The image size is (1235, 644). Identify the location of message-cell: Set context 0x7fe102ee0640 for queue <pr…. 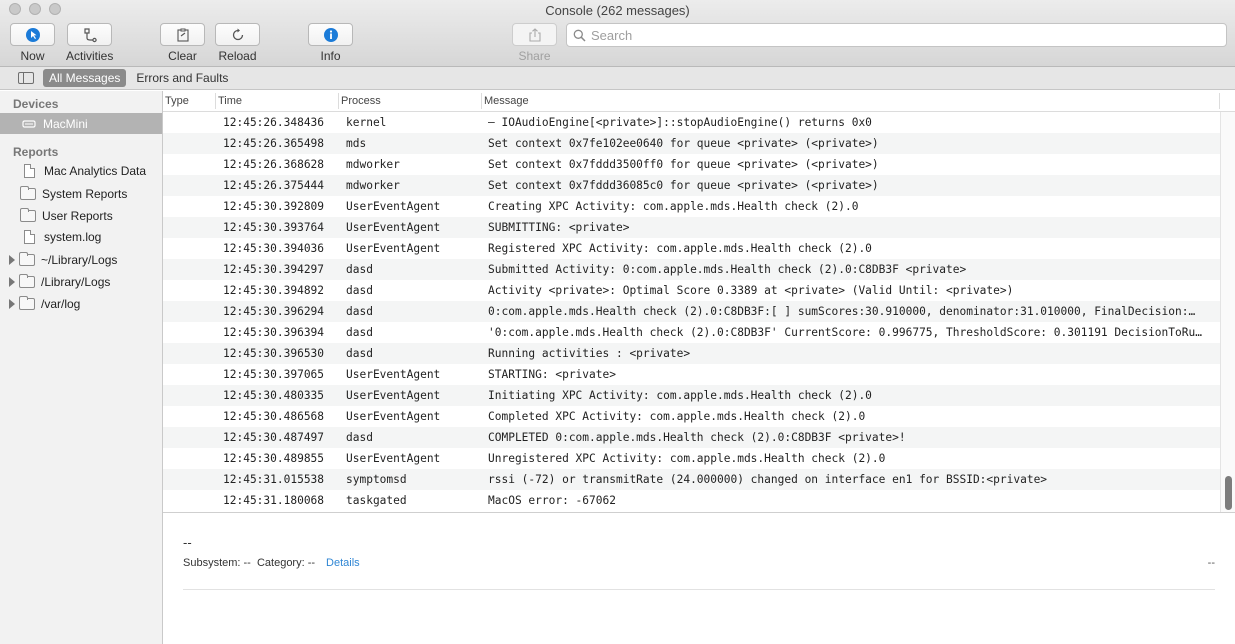
(683, 143).